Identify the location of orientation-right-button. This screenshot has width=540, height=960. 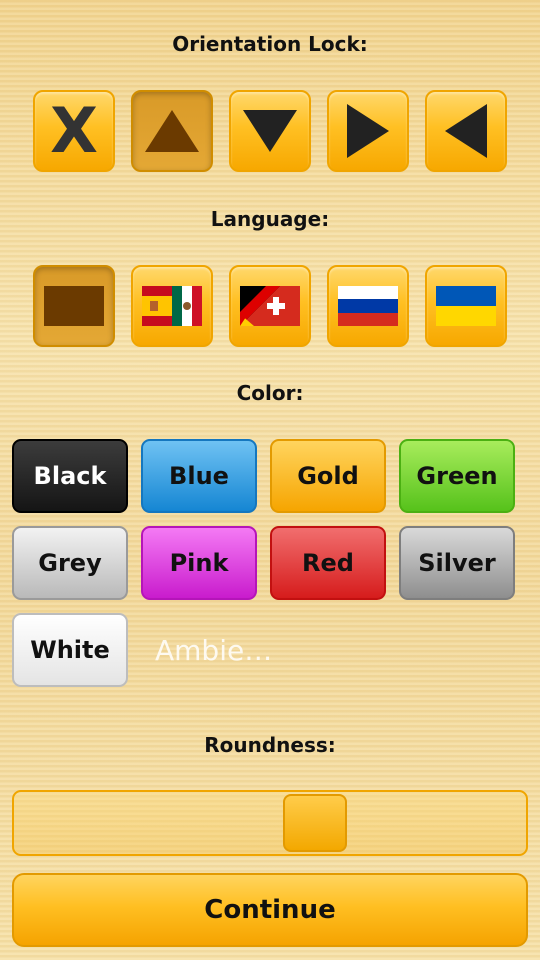
(368, 131).